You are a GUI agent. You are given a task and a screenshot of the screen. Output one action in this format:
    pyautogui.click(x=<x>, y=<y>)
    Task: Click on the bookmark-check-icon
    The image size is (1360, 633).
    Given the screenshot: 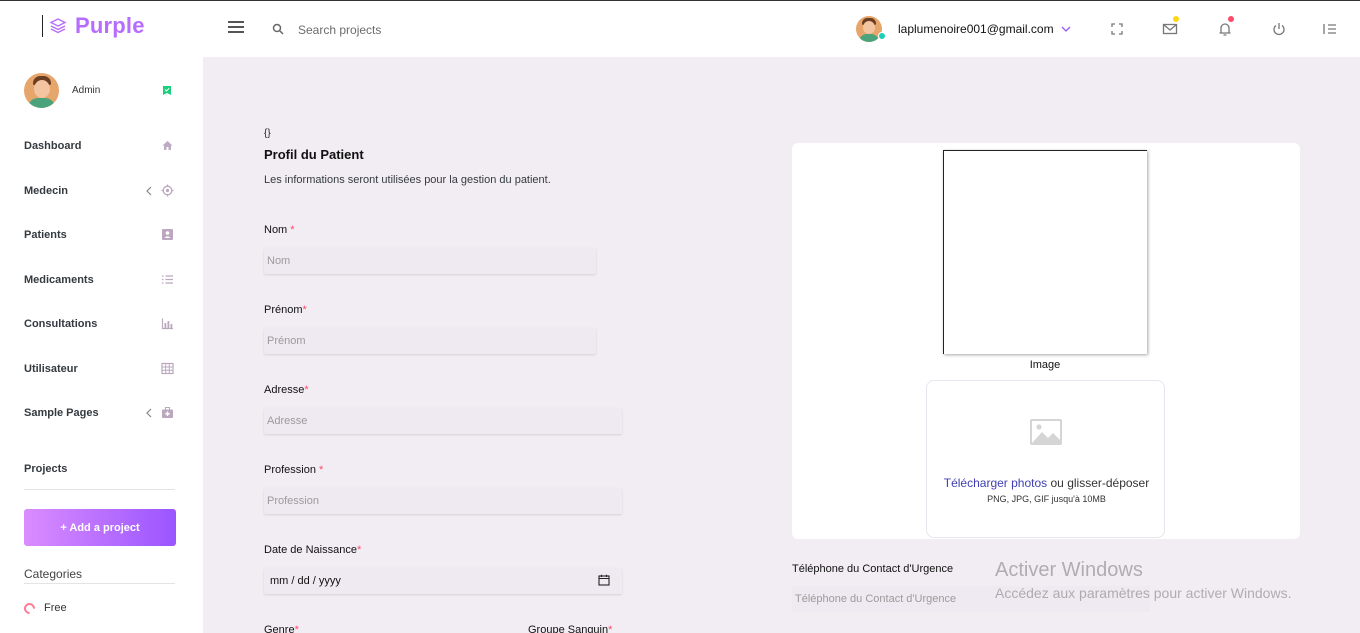 What is the action you would take?
    pyautogui.click(x=167, y=90)
    